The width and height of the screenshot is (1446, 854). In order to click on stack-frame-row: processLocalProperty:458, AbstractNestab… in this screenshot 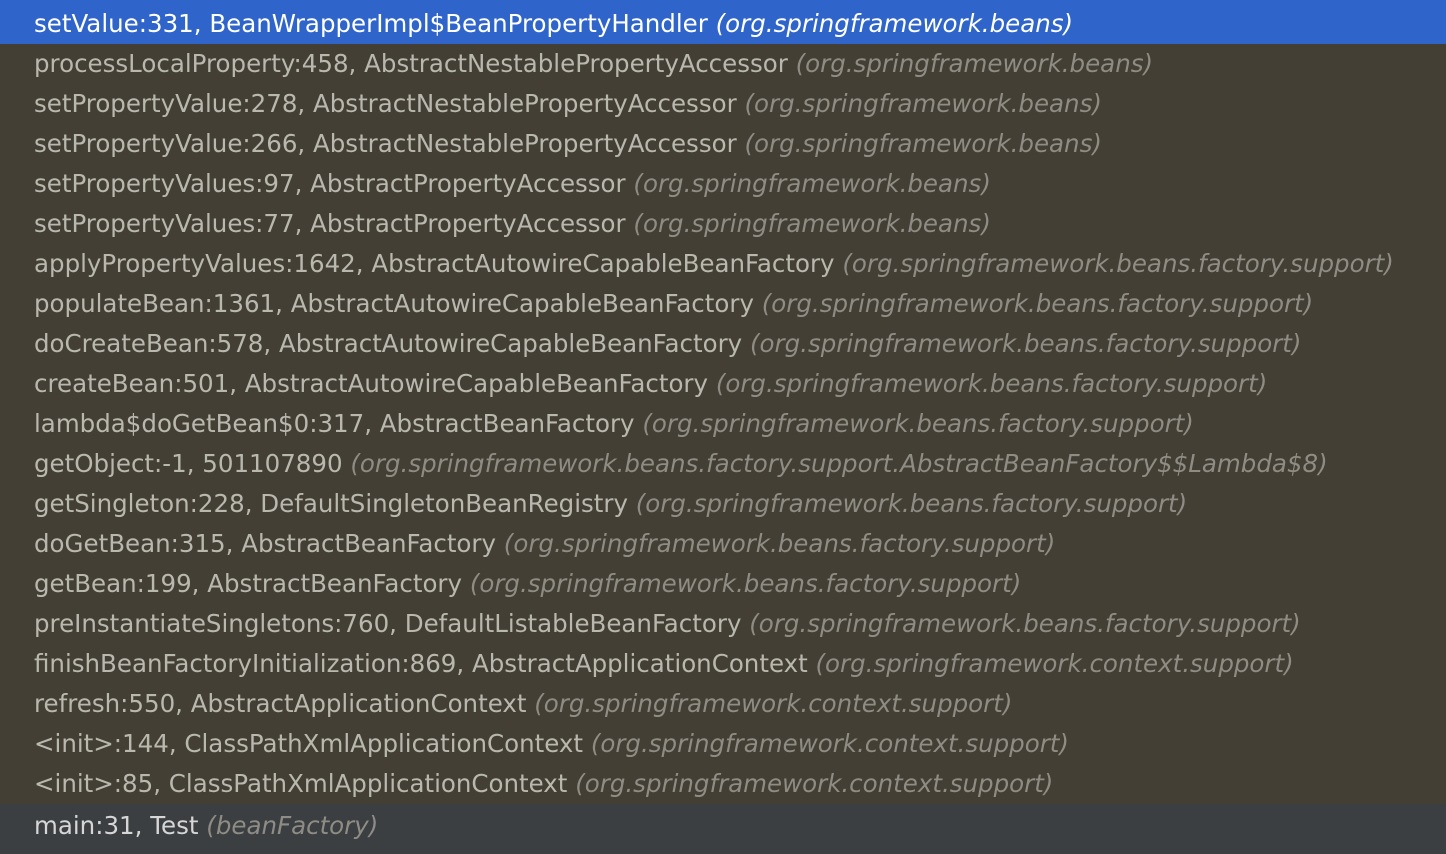, I will do `click(723, 64)`.